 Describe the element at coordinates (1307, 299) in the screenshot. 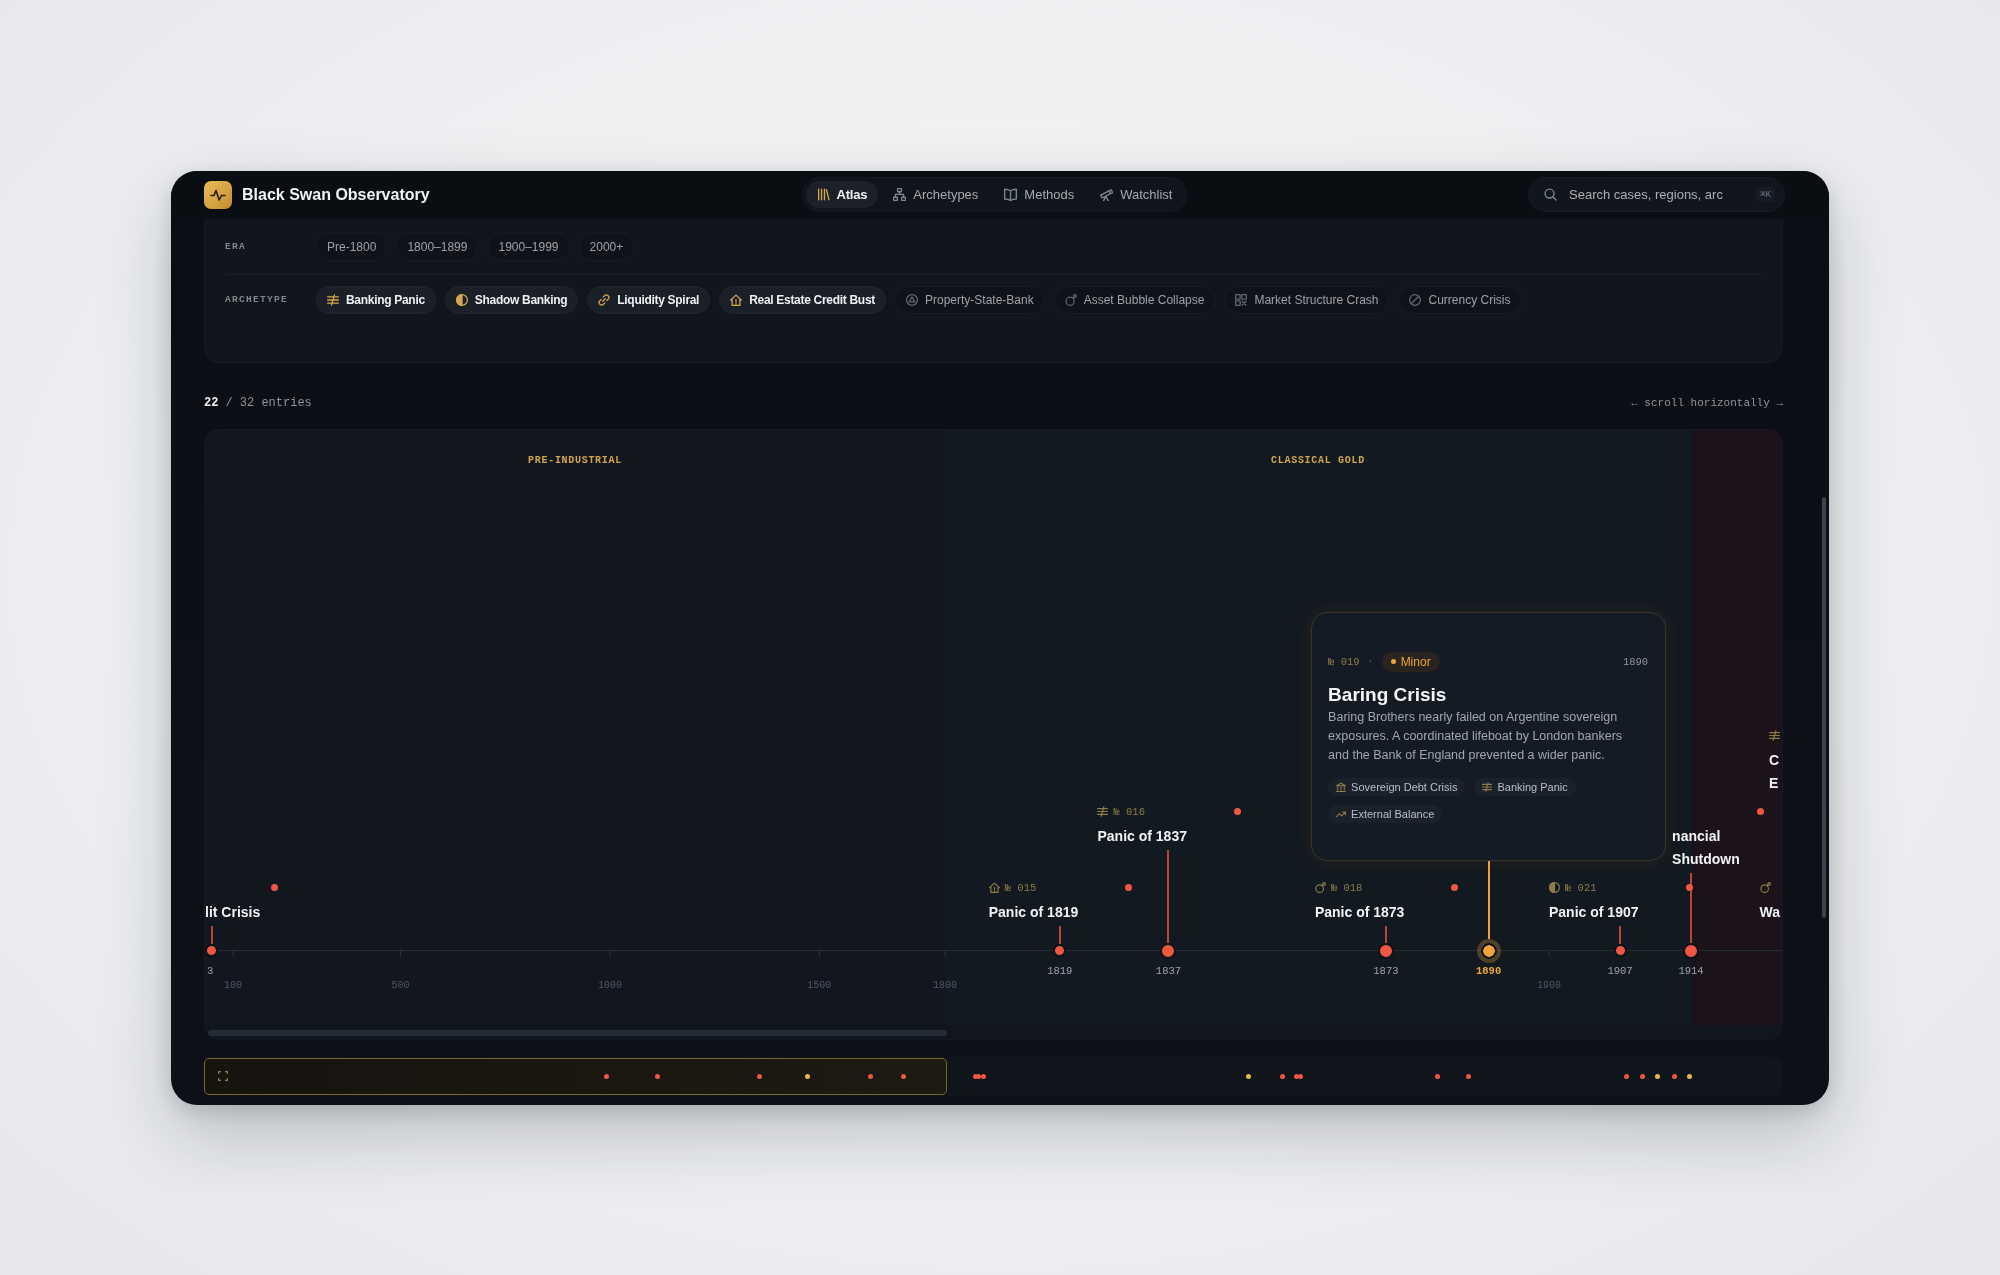

I see `filter-chip: Market Structure Crash` at that location.